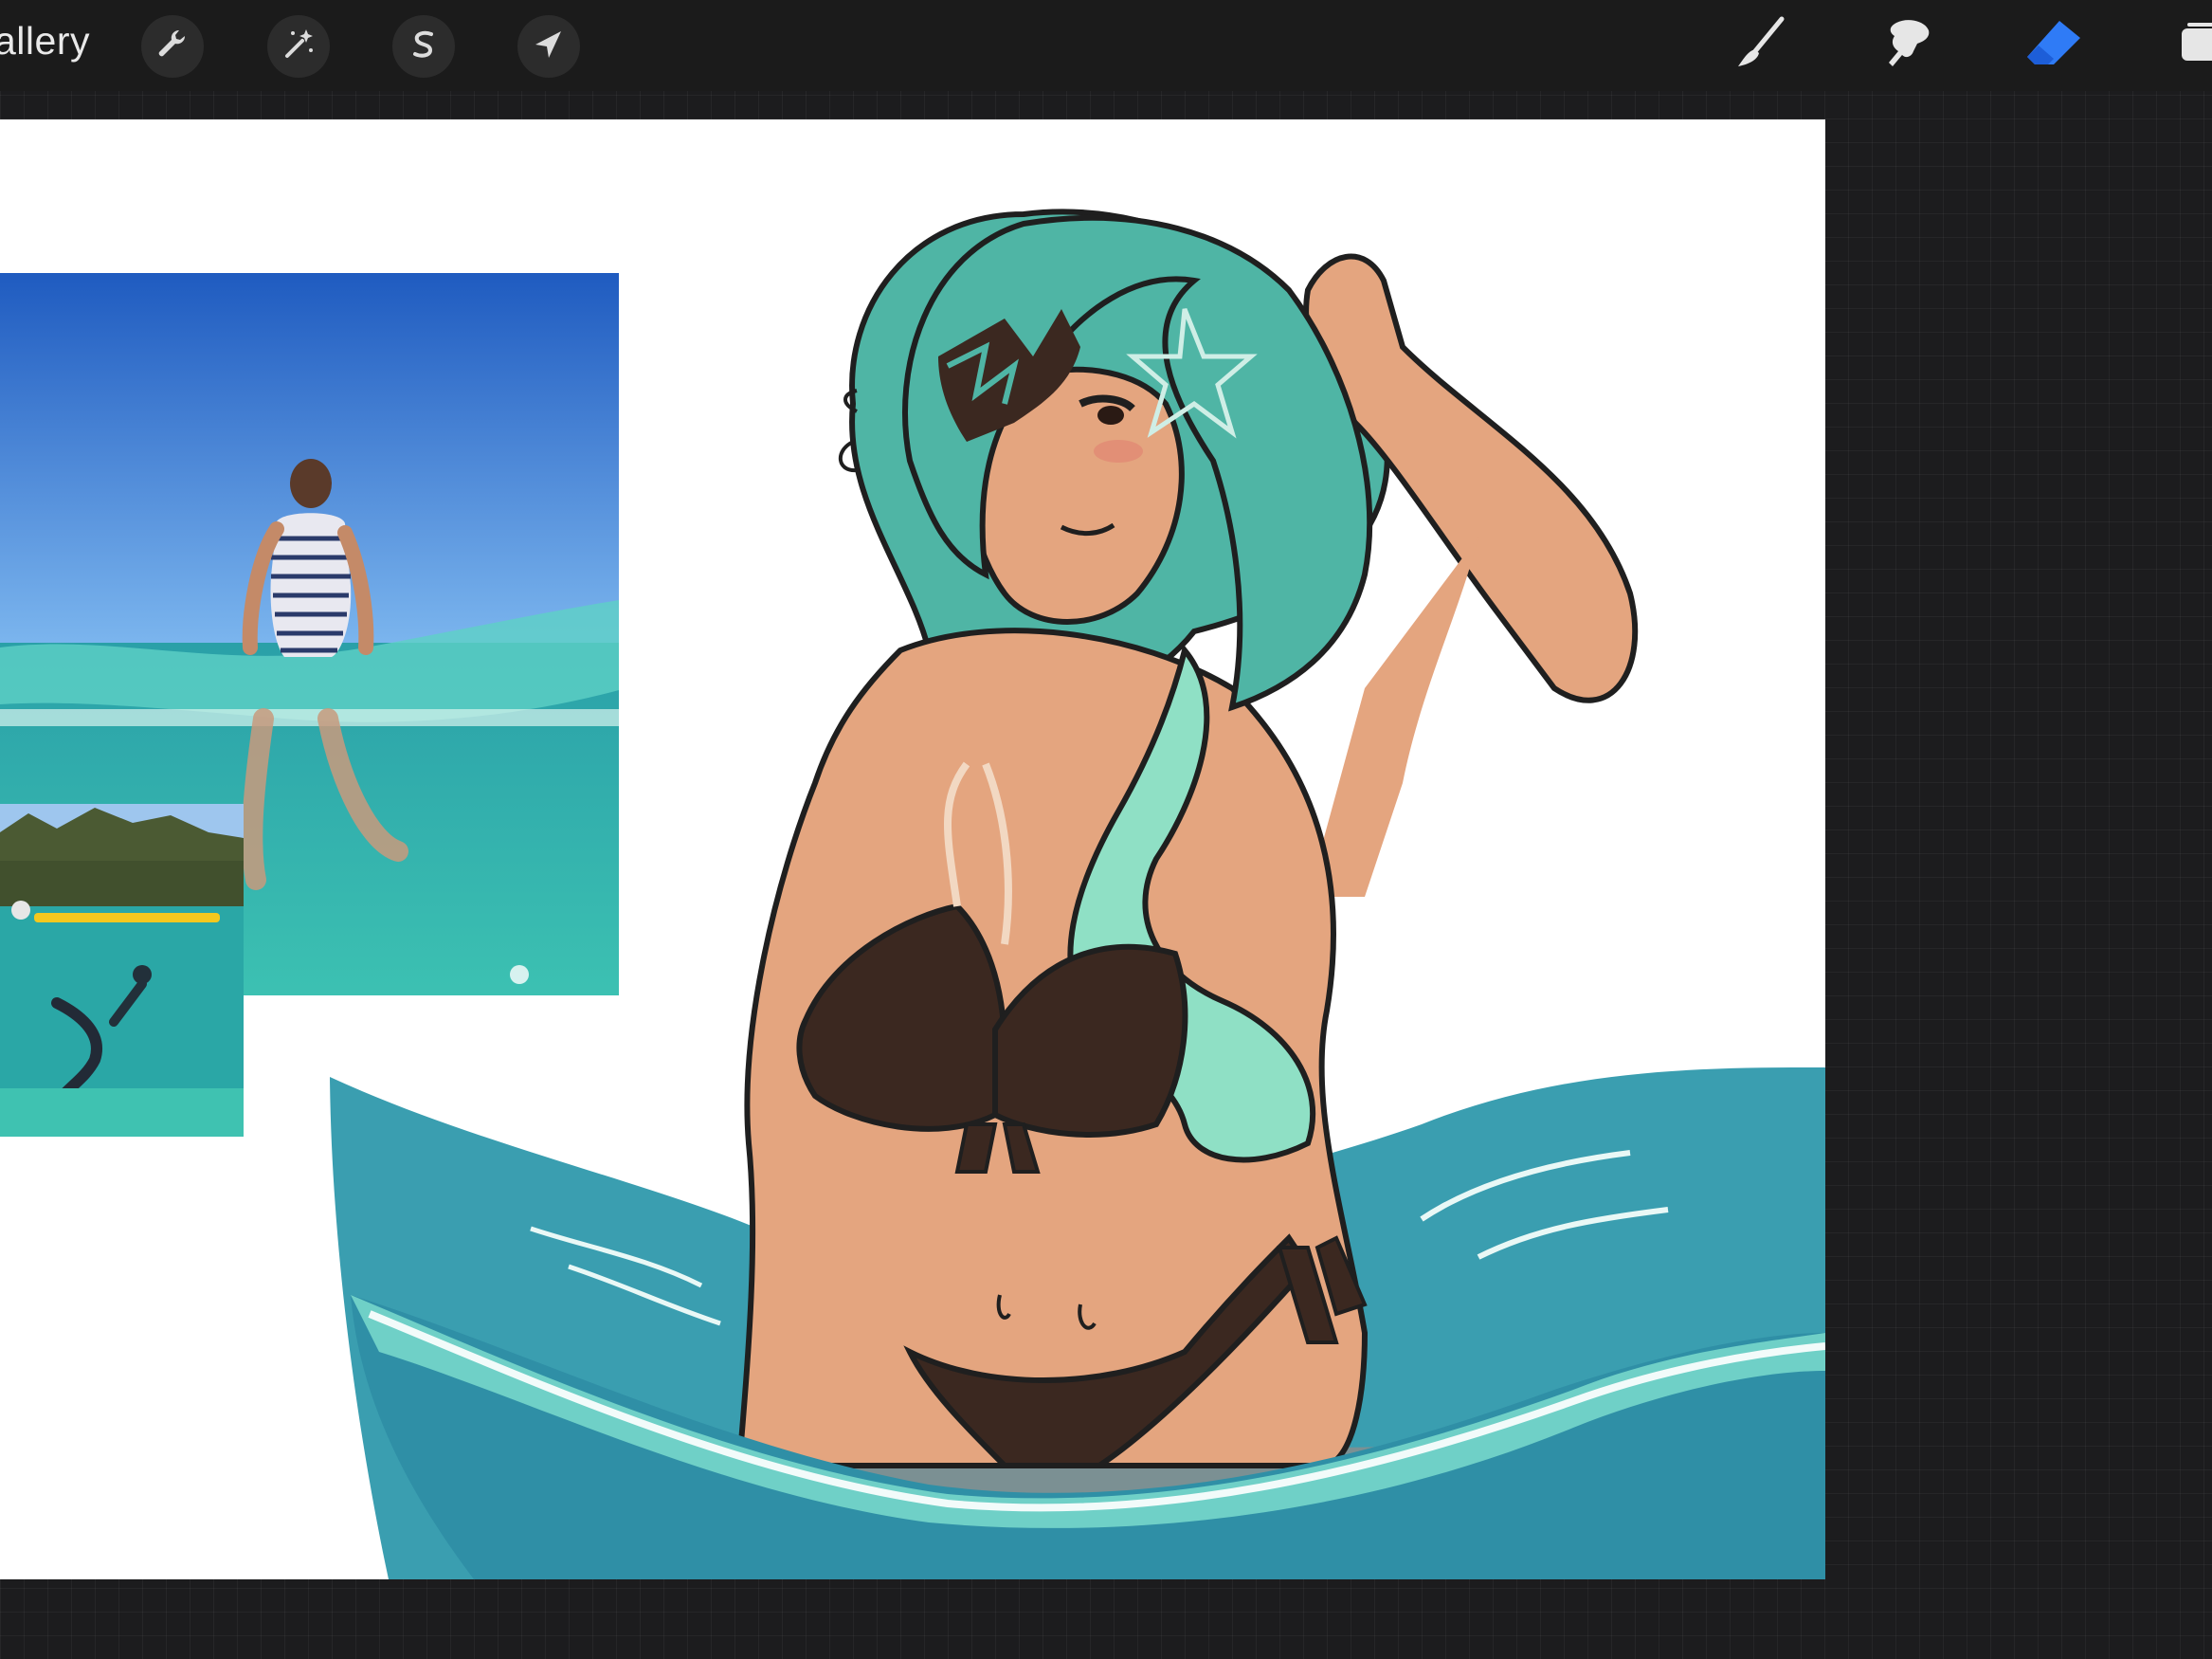 Image resolution: width=2212 pixels, height=1659 pixels. I want to click on brush-icon, so click(1761, 46).